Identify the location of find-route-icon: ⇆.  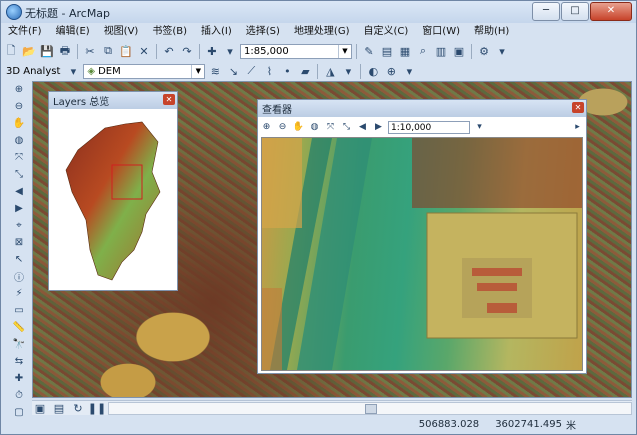
(19, 361).